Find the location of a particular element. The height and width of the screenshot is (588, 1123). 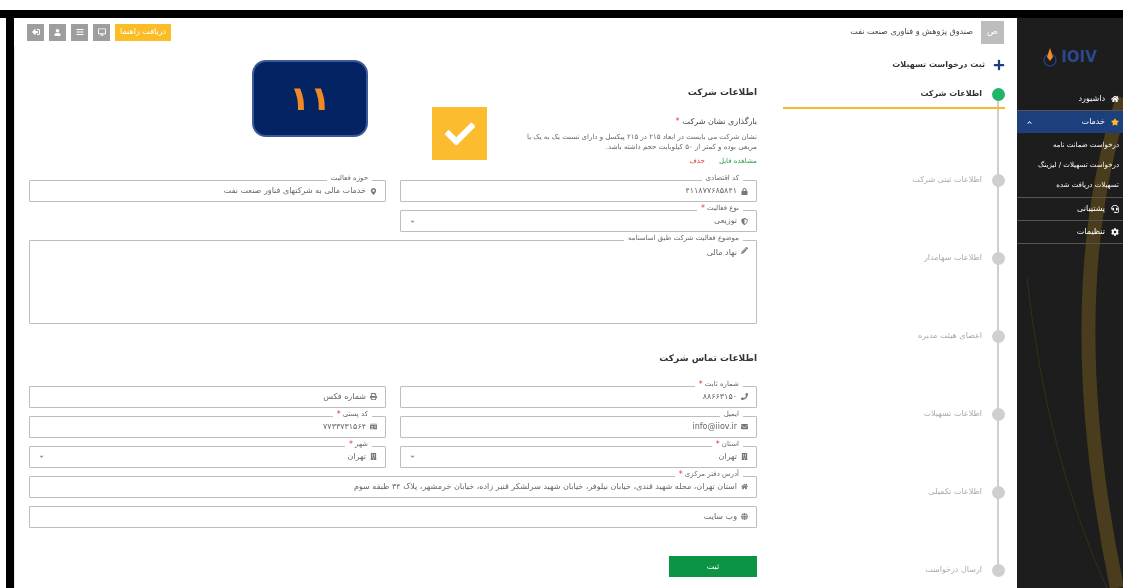

section-title: اطلاعات شرکت is located at coordinates (721, 93).